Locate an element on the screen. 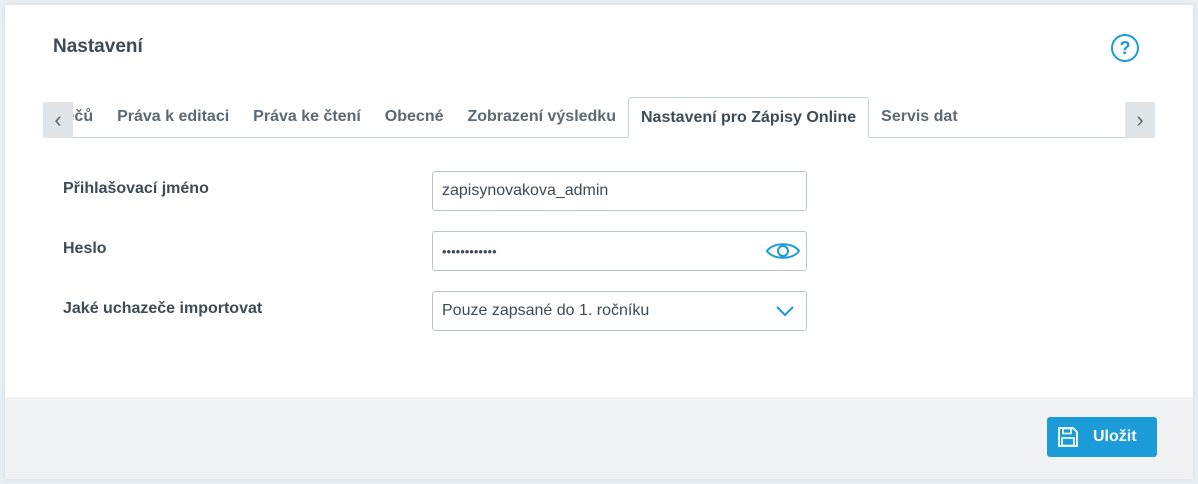 Image resolution: width=1198 pixels, height=484 pixels. floppy-disk-icon is located at coordinates (1068, 437).